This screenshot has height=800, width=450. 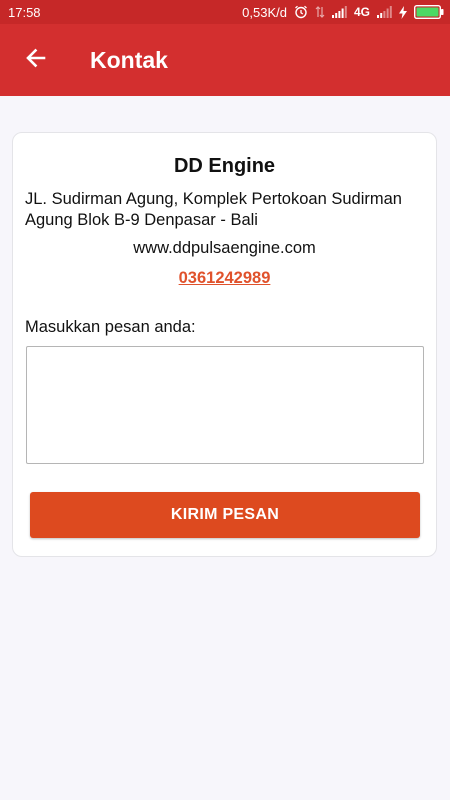 What do you see at coordinates (110, 327) in the screenshot?
I see `message-label: Masukkan pesan anda:` at bounding box center [110, 327].